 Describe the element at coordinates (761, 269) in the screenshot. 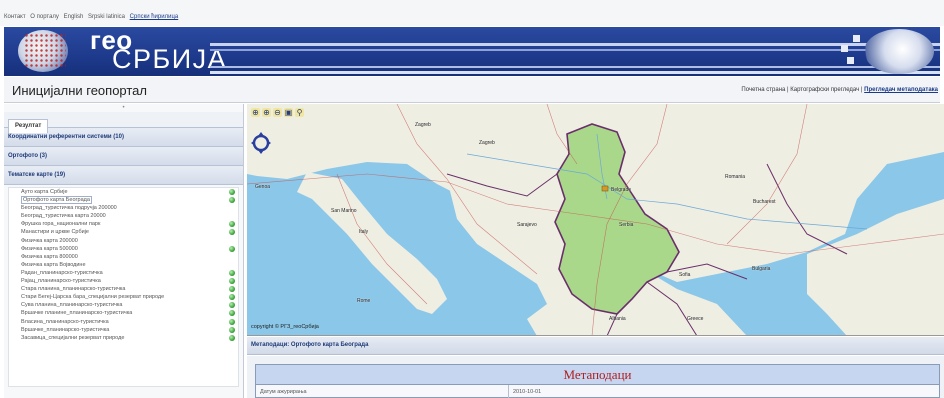

I see `city-label: Bulgaria` at that location.